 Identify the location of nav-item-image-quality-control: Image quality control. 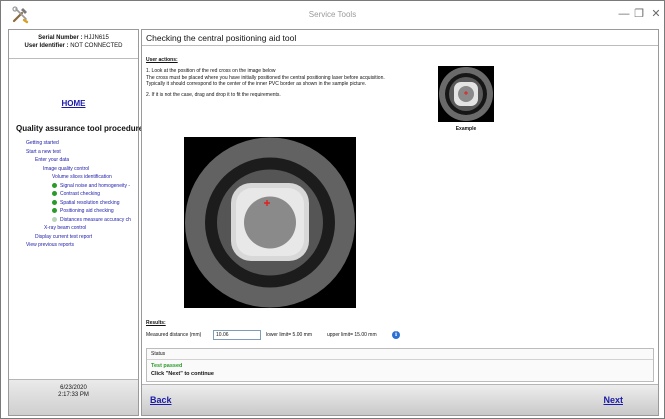
(66, 169).